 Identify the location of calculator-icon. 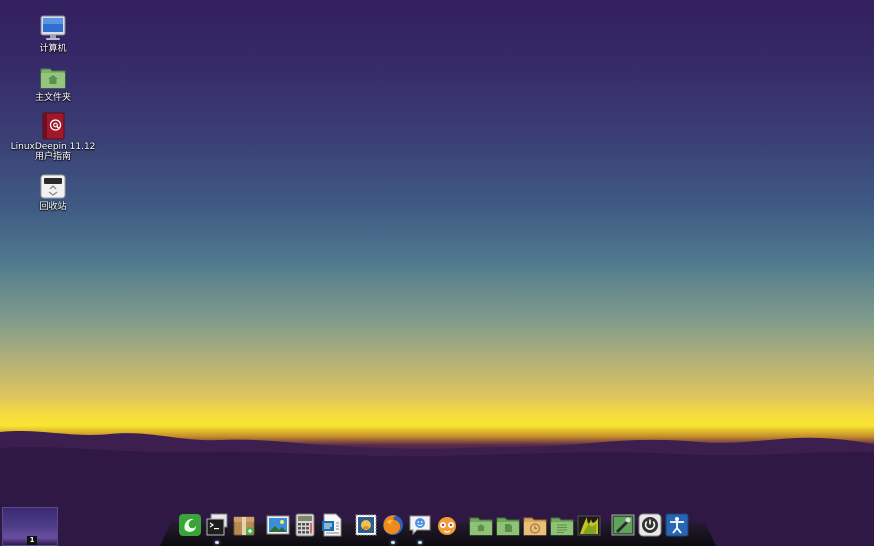
(305, 525).